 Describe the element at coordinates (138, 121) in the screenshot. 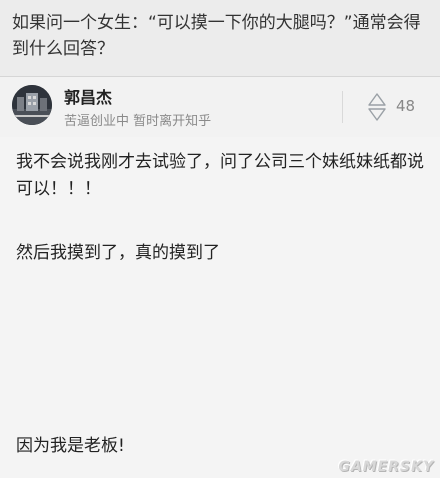

I see `author-bio: 苦逼创业中 暂时离开知乎` at that location.